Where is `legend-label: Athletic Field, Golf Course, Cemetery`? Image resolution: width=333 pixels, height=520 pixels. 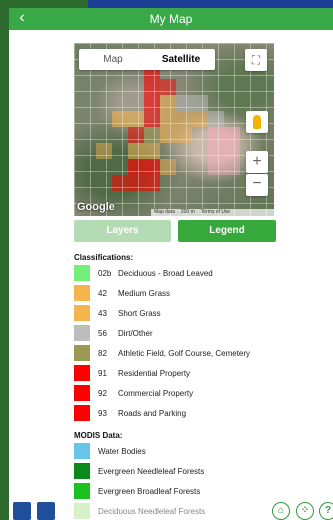
legend-label: Athletic Field, Golf Course, Cemetery is located at coordinates (184, 353).